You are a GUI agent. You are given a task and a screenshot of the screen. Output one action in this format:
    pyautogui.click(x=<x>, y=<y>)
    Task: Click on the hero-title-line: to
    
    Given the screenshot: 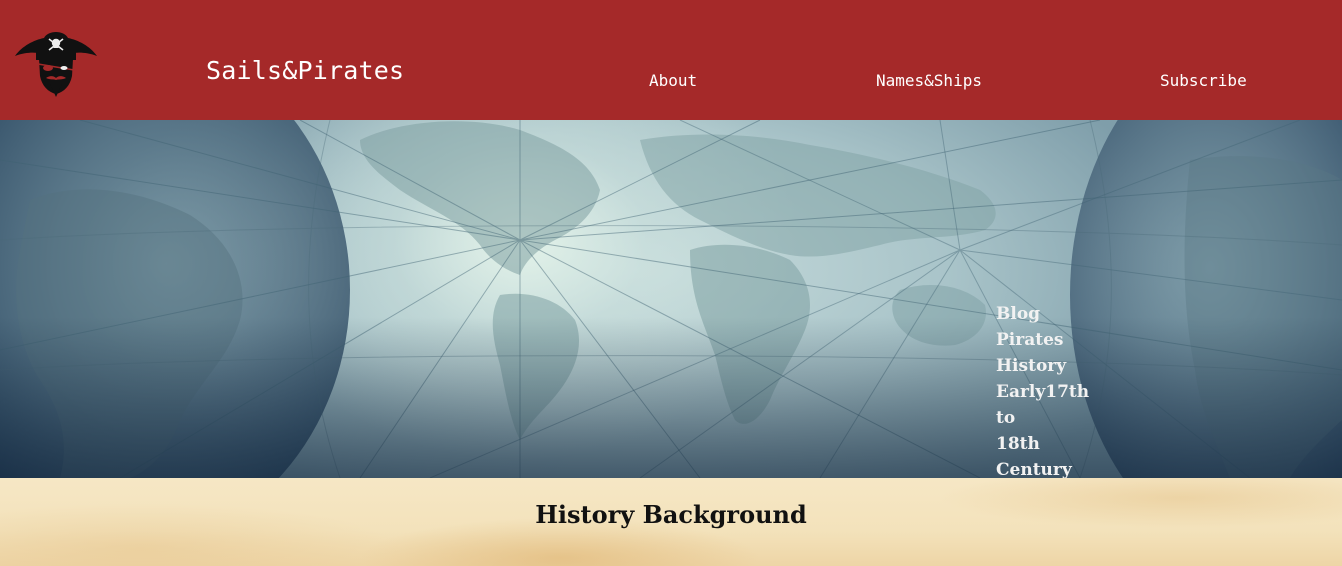 What is the action you would take?
    pyautogui.click(x=1006, y=418)
    